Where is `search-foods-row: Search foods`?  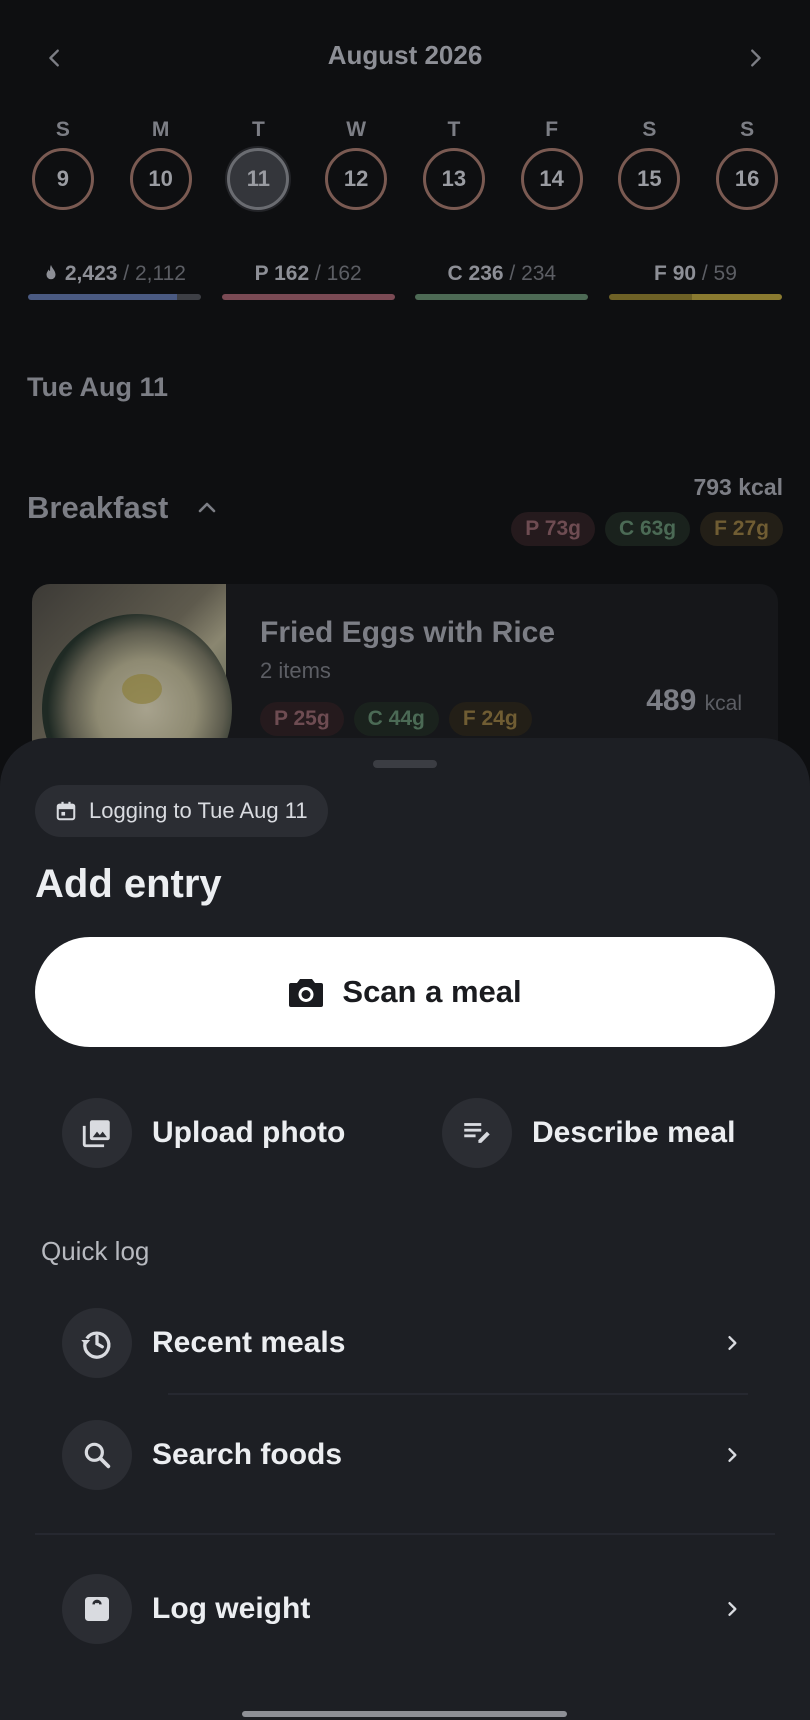
search-foods-row: Search foods is located at coordinates (407, 1455).